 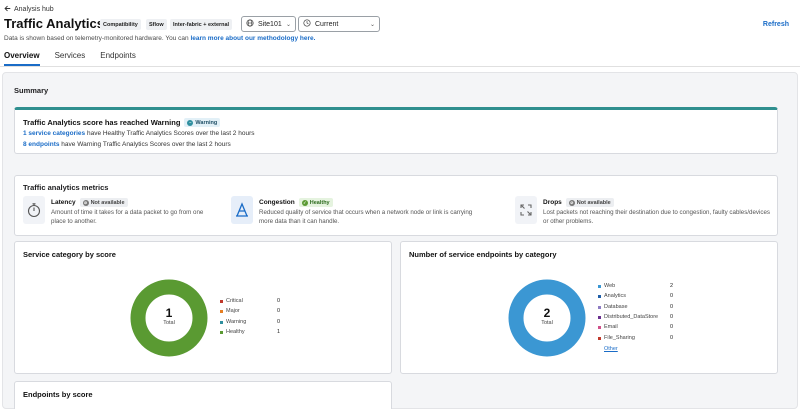 I want to click on status-badge: ✓ Healthy, so click(x=315, y=202).